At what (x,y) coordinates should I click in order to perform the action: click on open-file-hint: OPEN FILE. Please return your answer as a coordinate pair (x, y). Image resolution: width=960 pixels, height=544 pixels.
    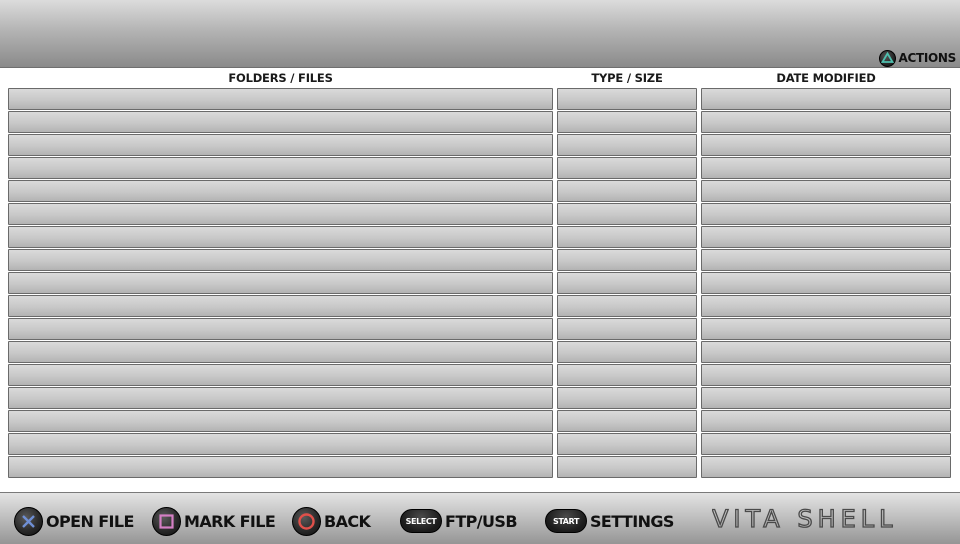
    Looking at the image, I should click on (74, 521).